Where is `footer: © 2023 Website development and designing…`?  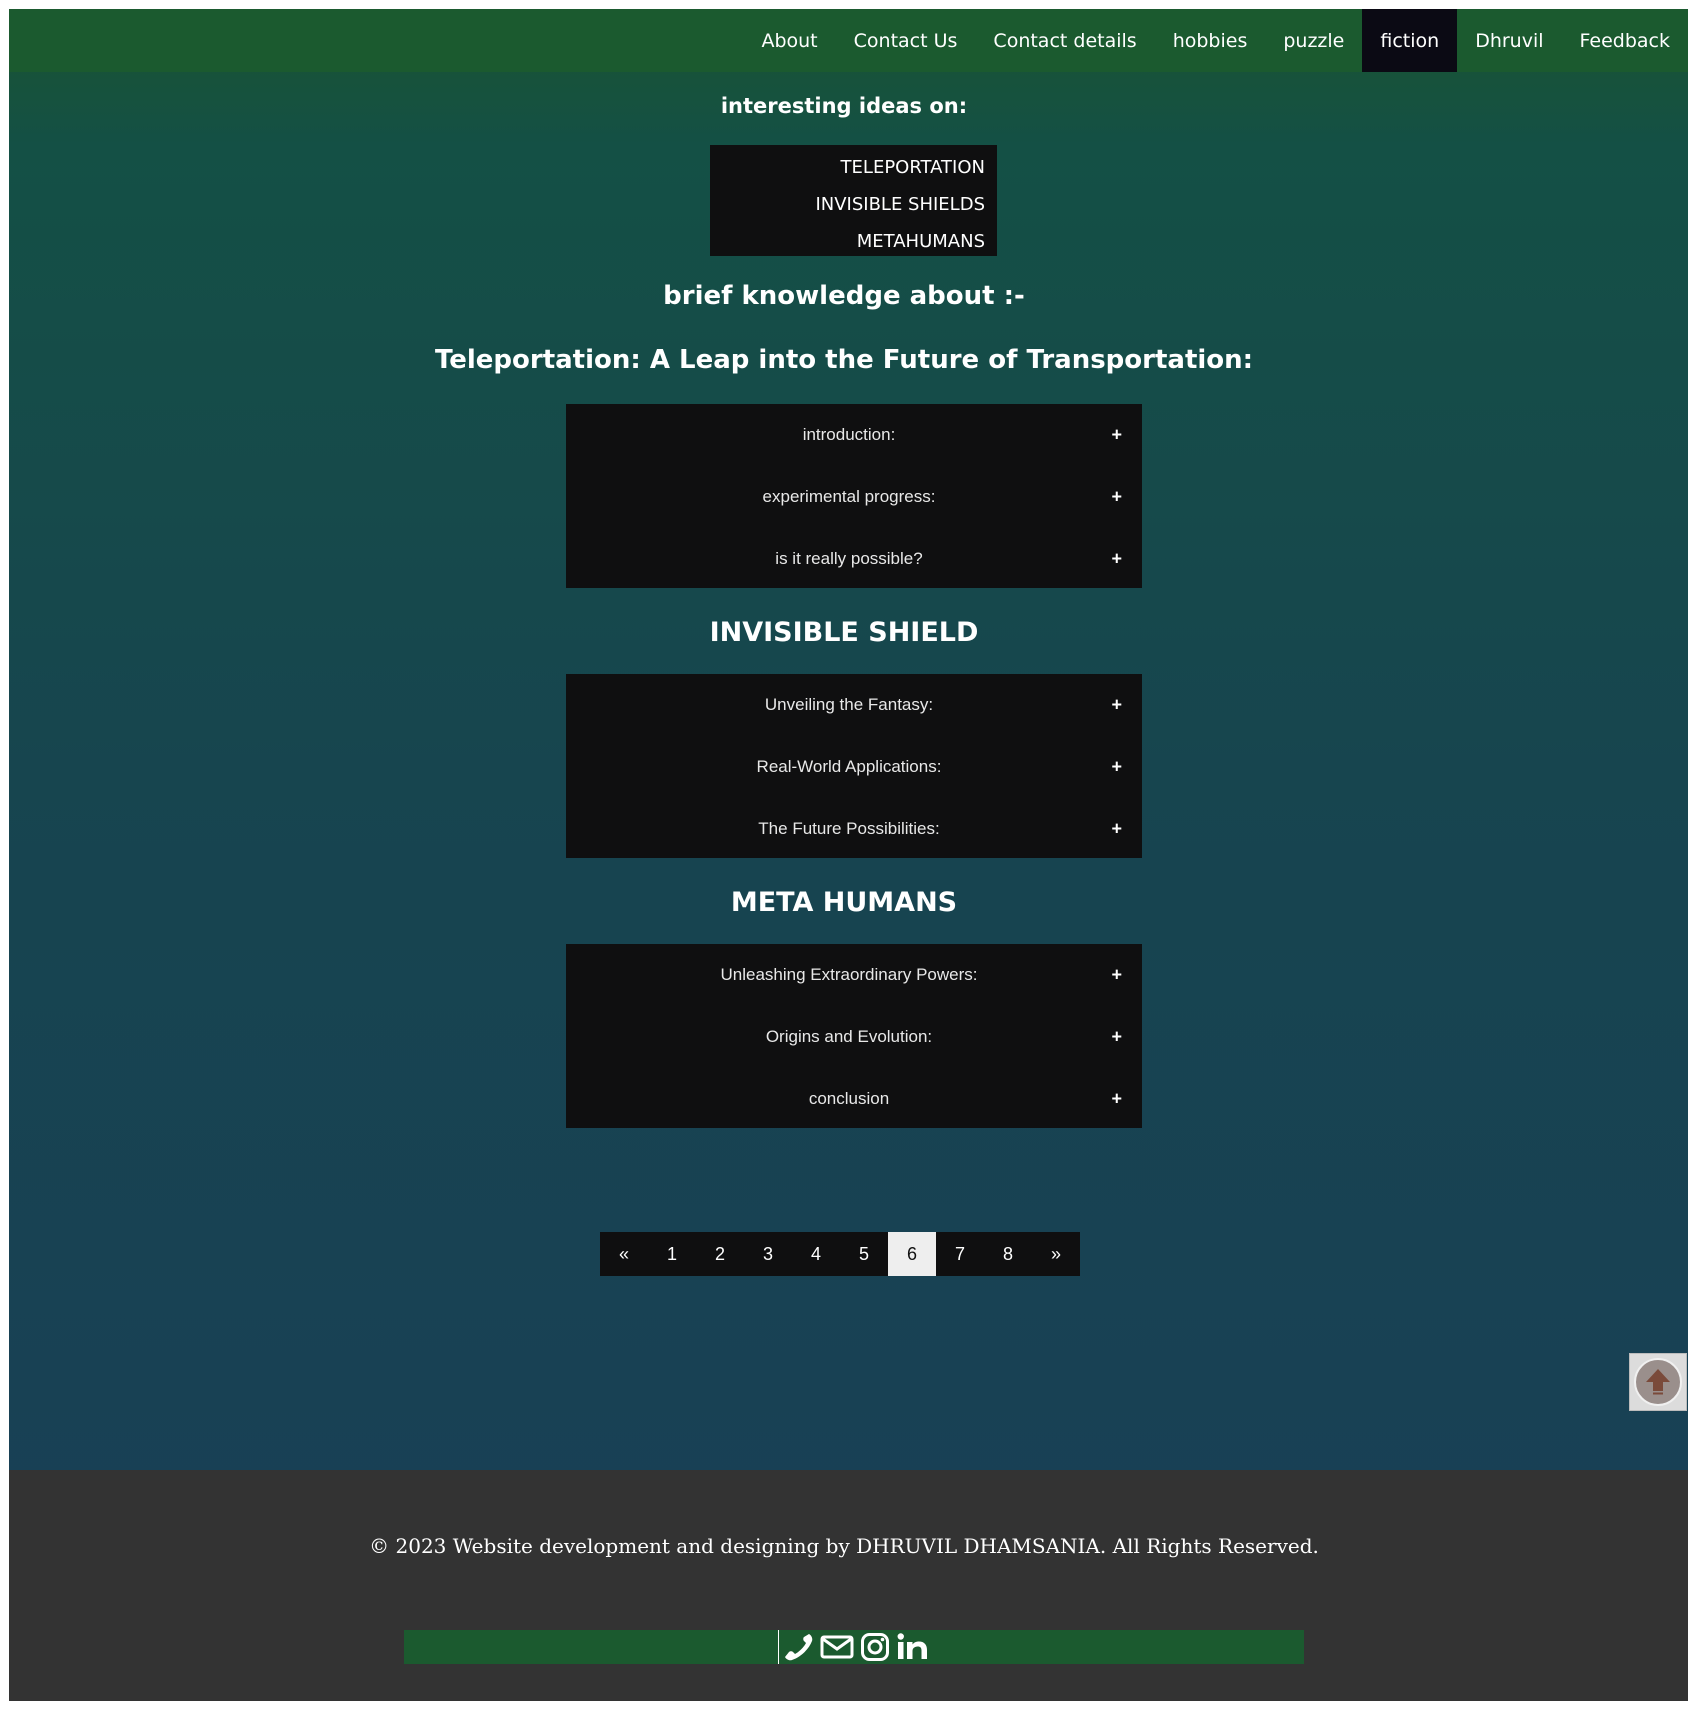
footer: © 2023 Website development and designing… is located at coordinates (848, 1585).